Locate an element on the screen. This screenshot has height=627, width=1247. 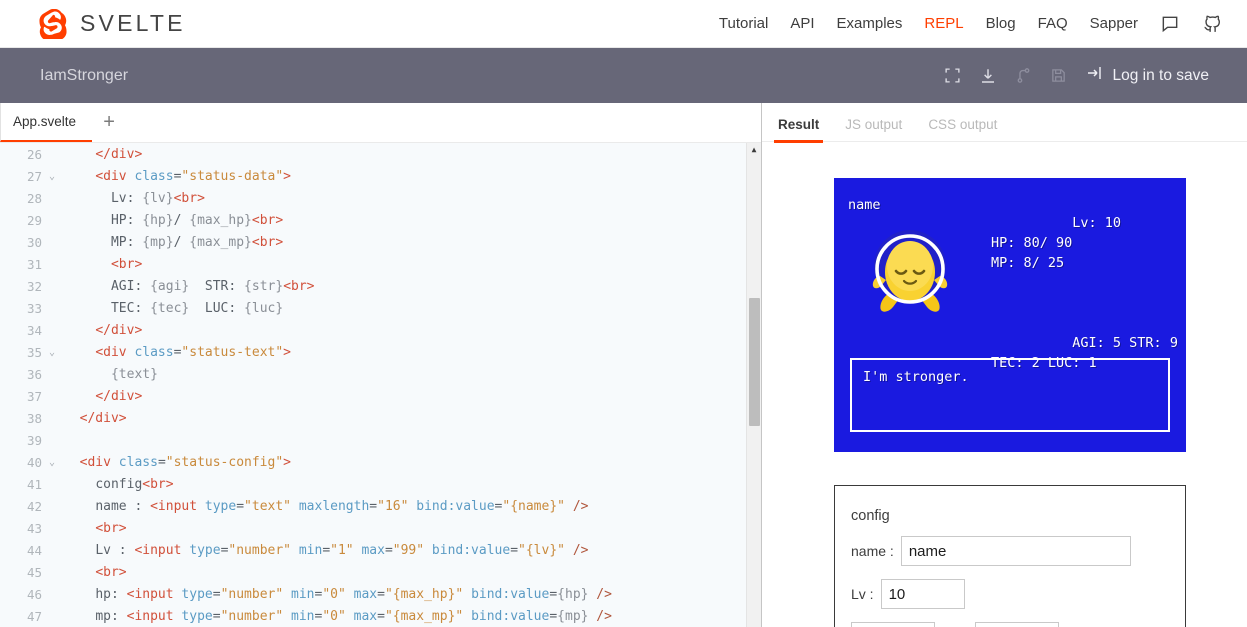
code-line: 43 <br> is located at coordinates (380, 529).